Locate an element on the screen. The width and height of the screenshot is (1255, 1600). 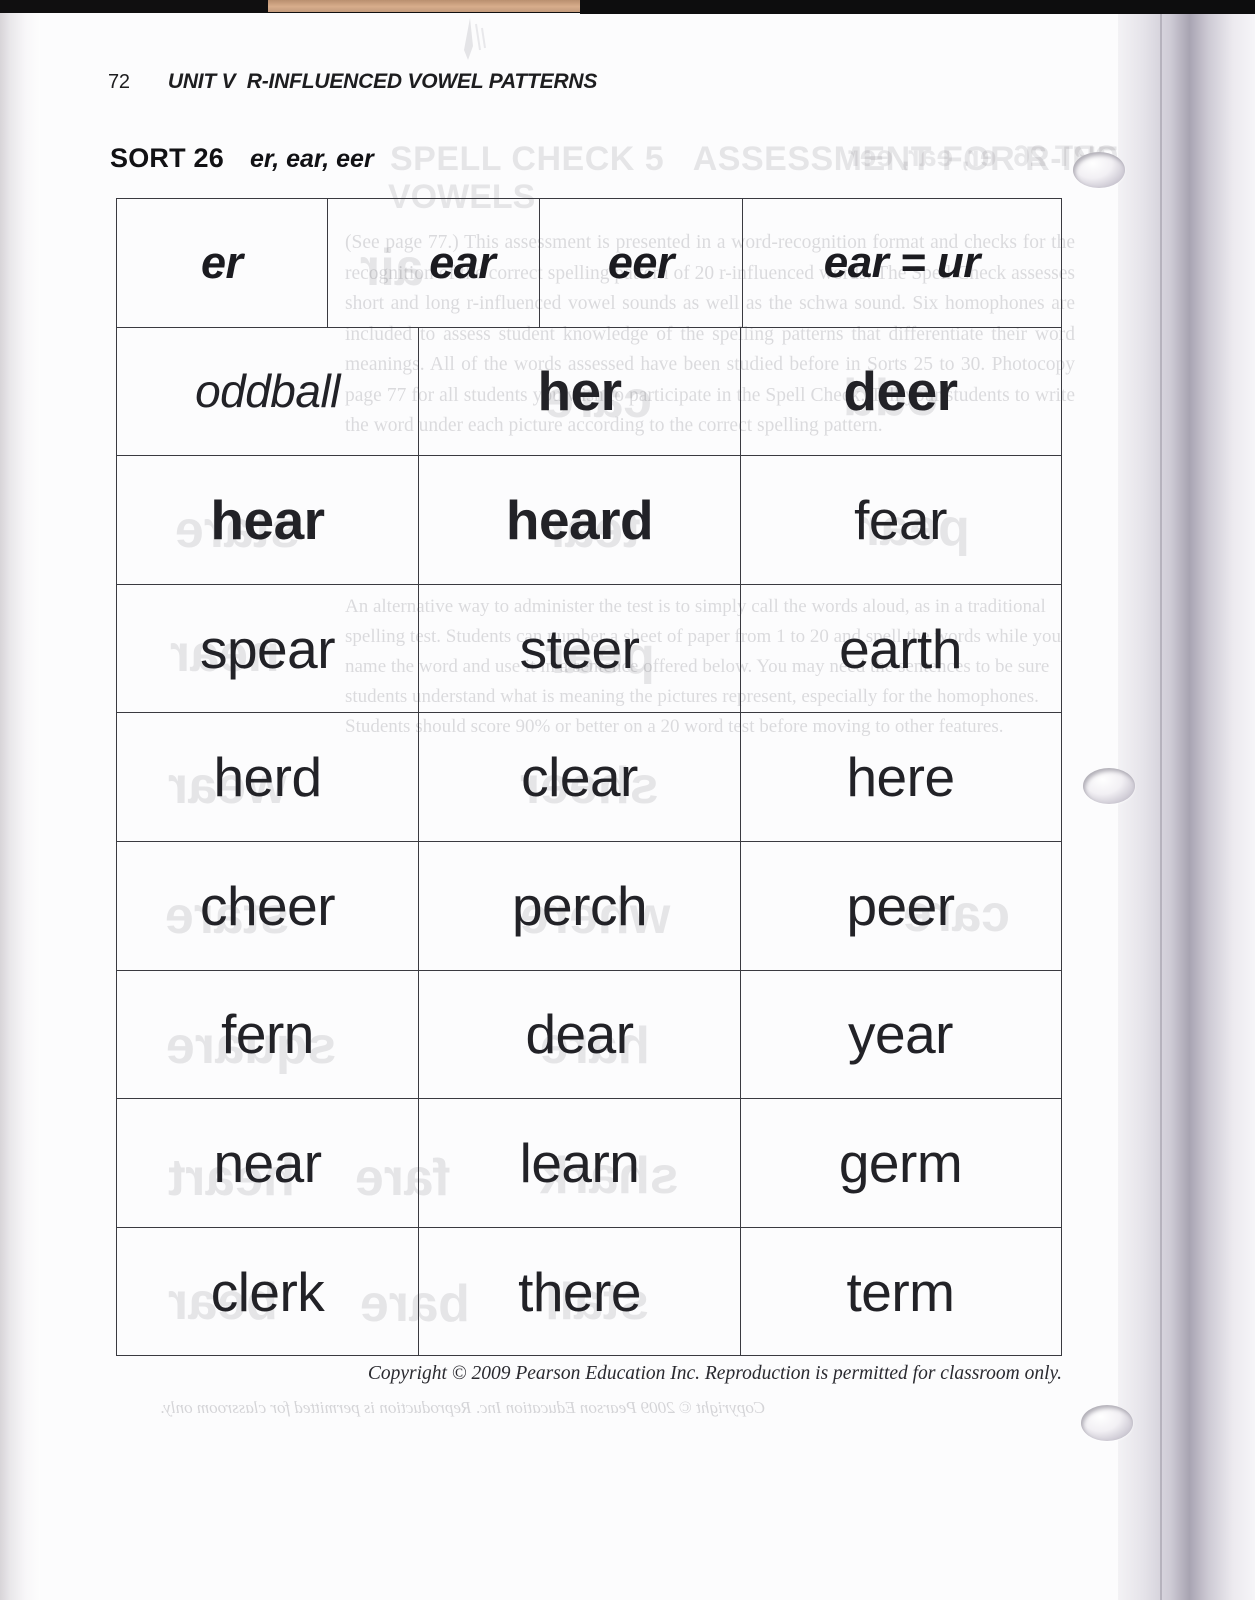
table-row: hear heard fear is located at coordinates (589, 520).